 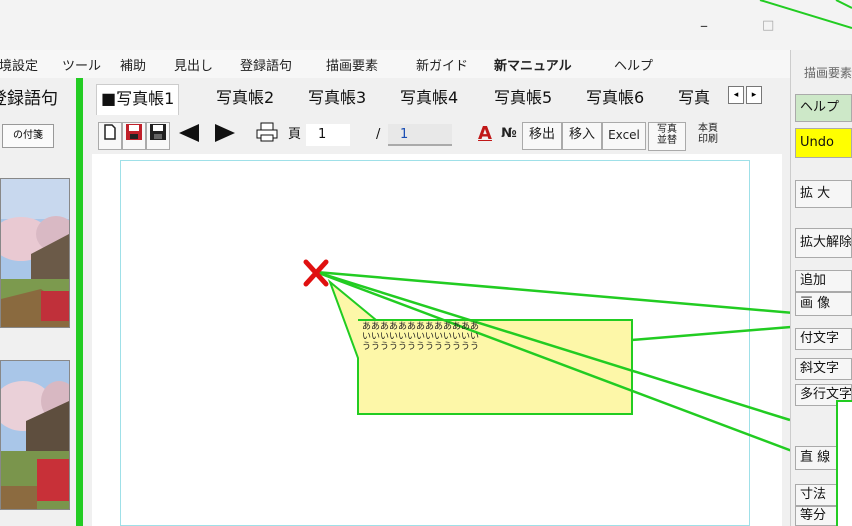 What do you see at coordinates (823, 243) in the screenshot?
I see `zoom-reset-button: 拡大解除` at bounding box center [823, 243].